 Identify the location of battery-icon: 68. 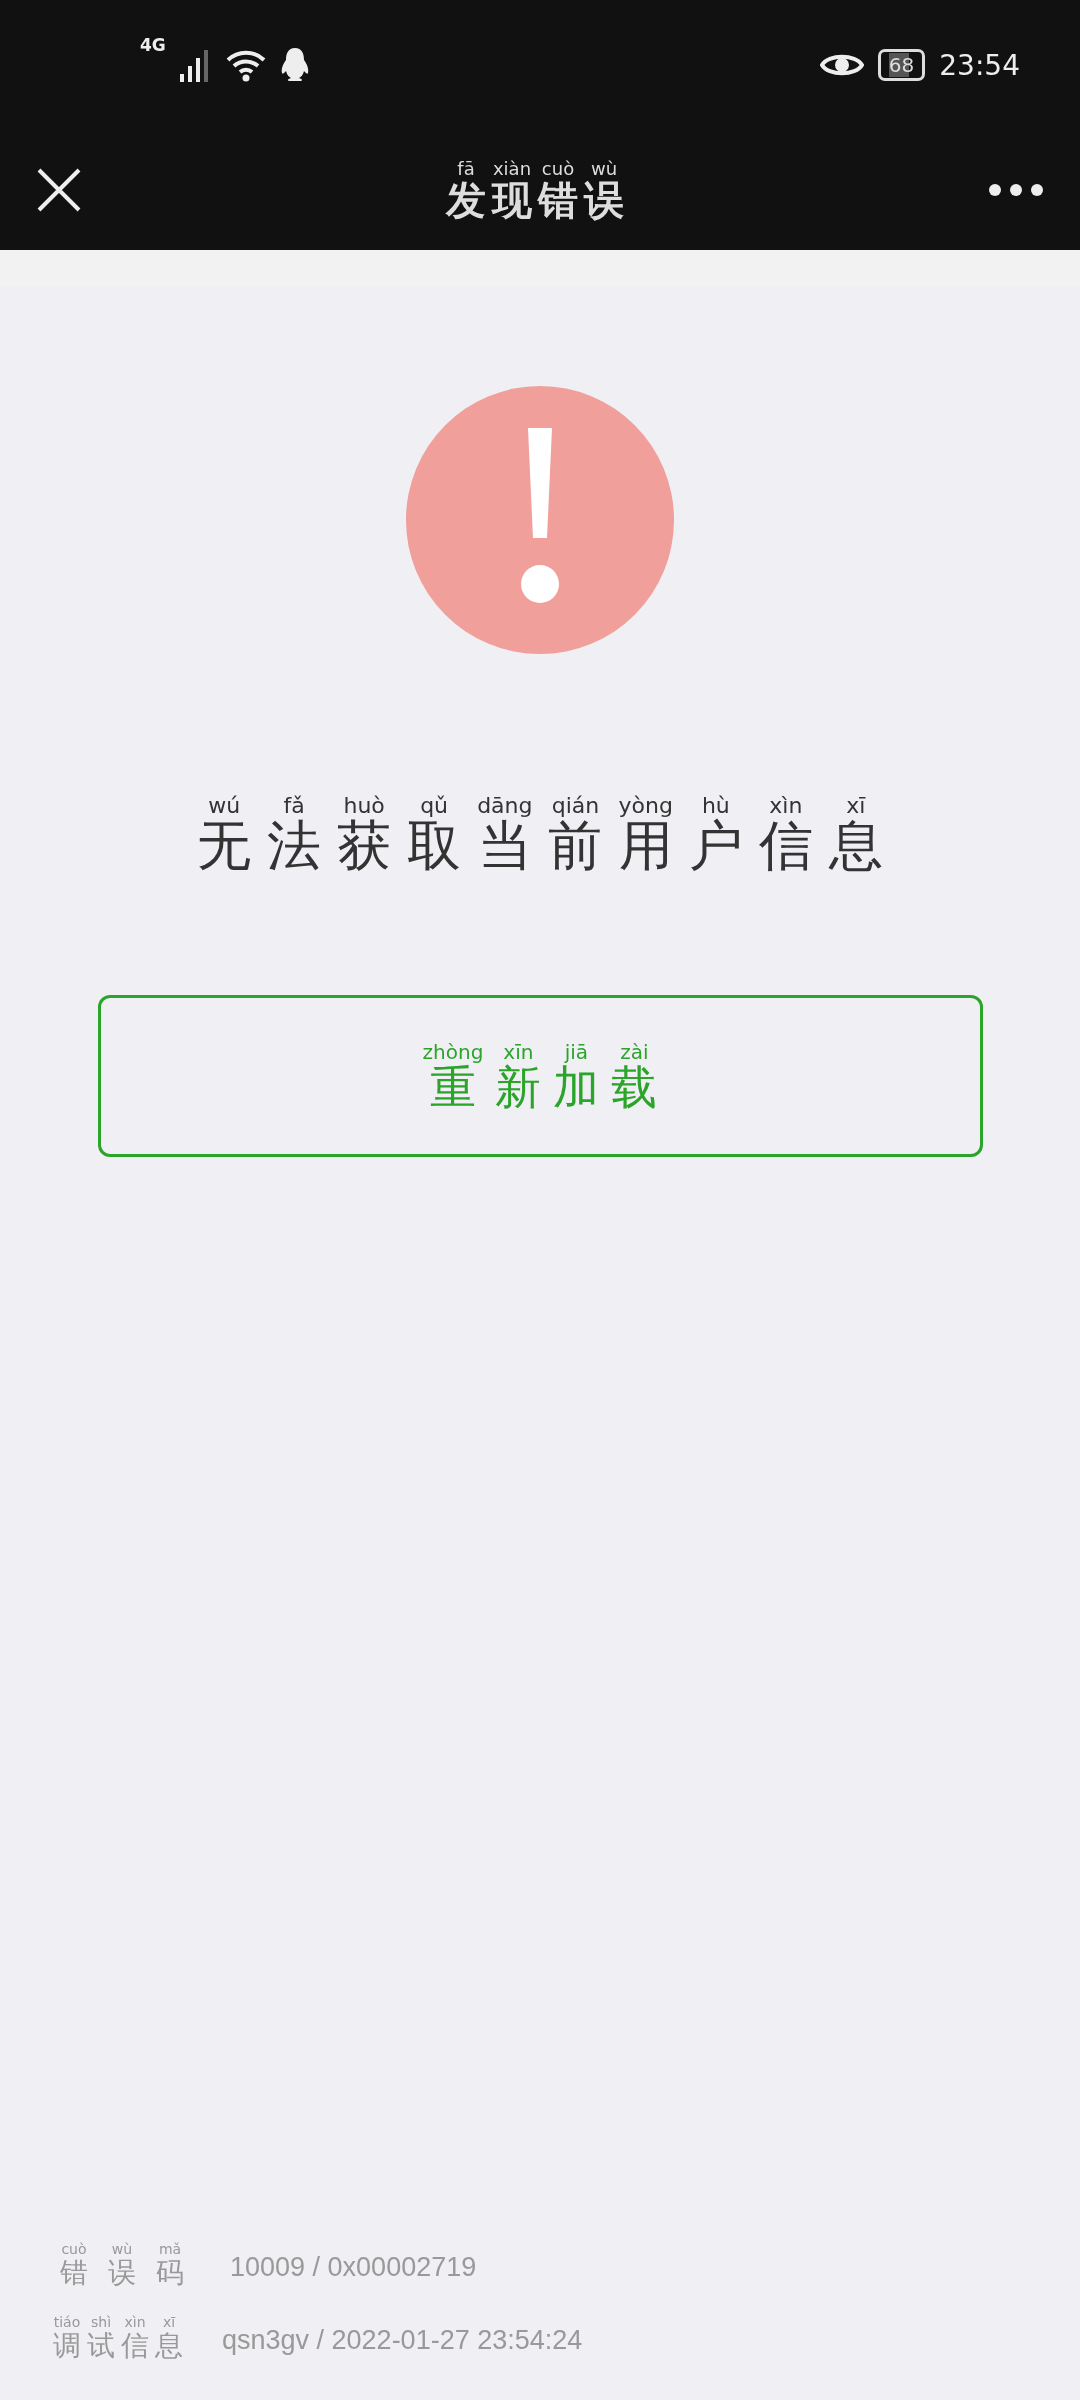
(901, 65).